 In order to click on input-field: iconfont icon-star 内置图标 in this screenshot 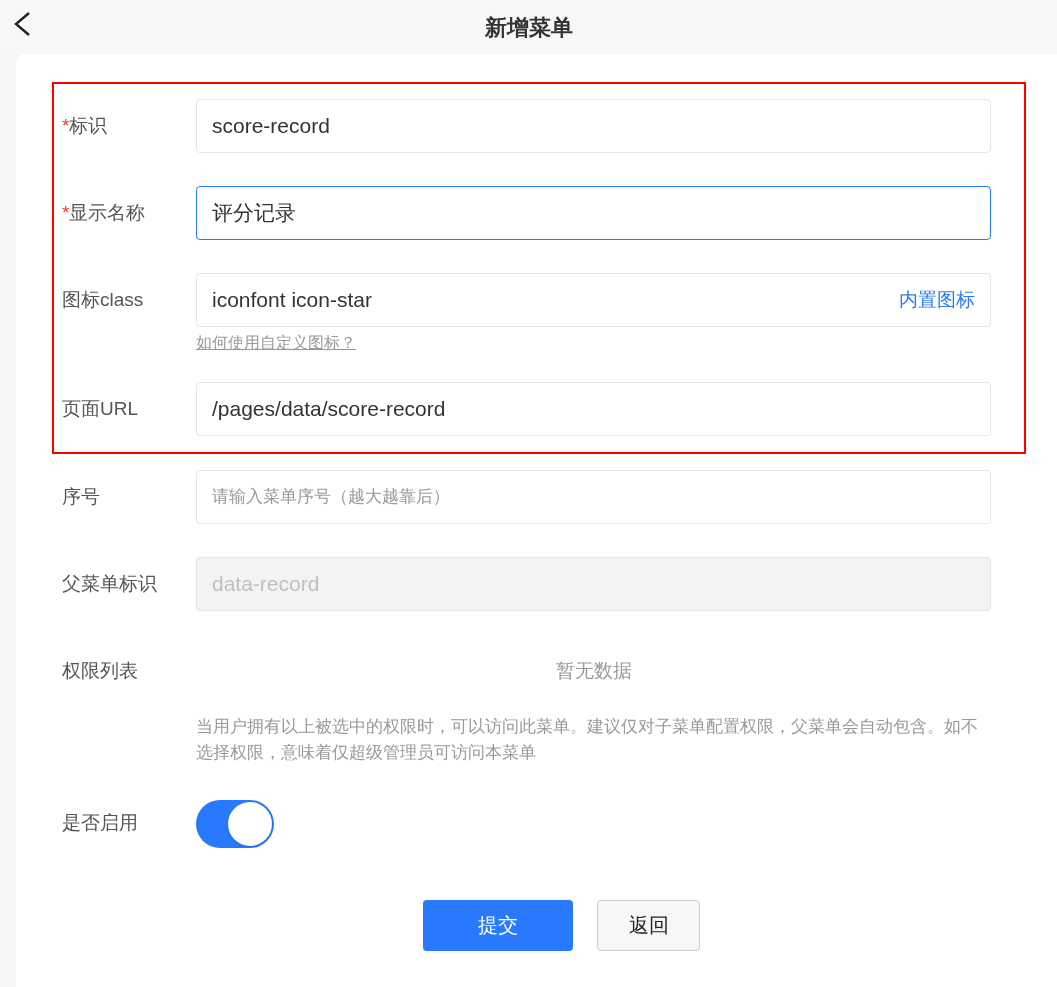, I will do `click(593, 300)`.